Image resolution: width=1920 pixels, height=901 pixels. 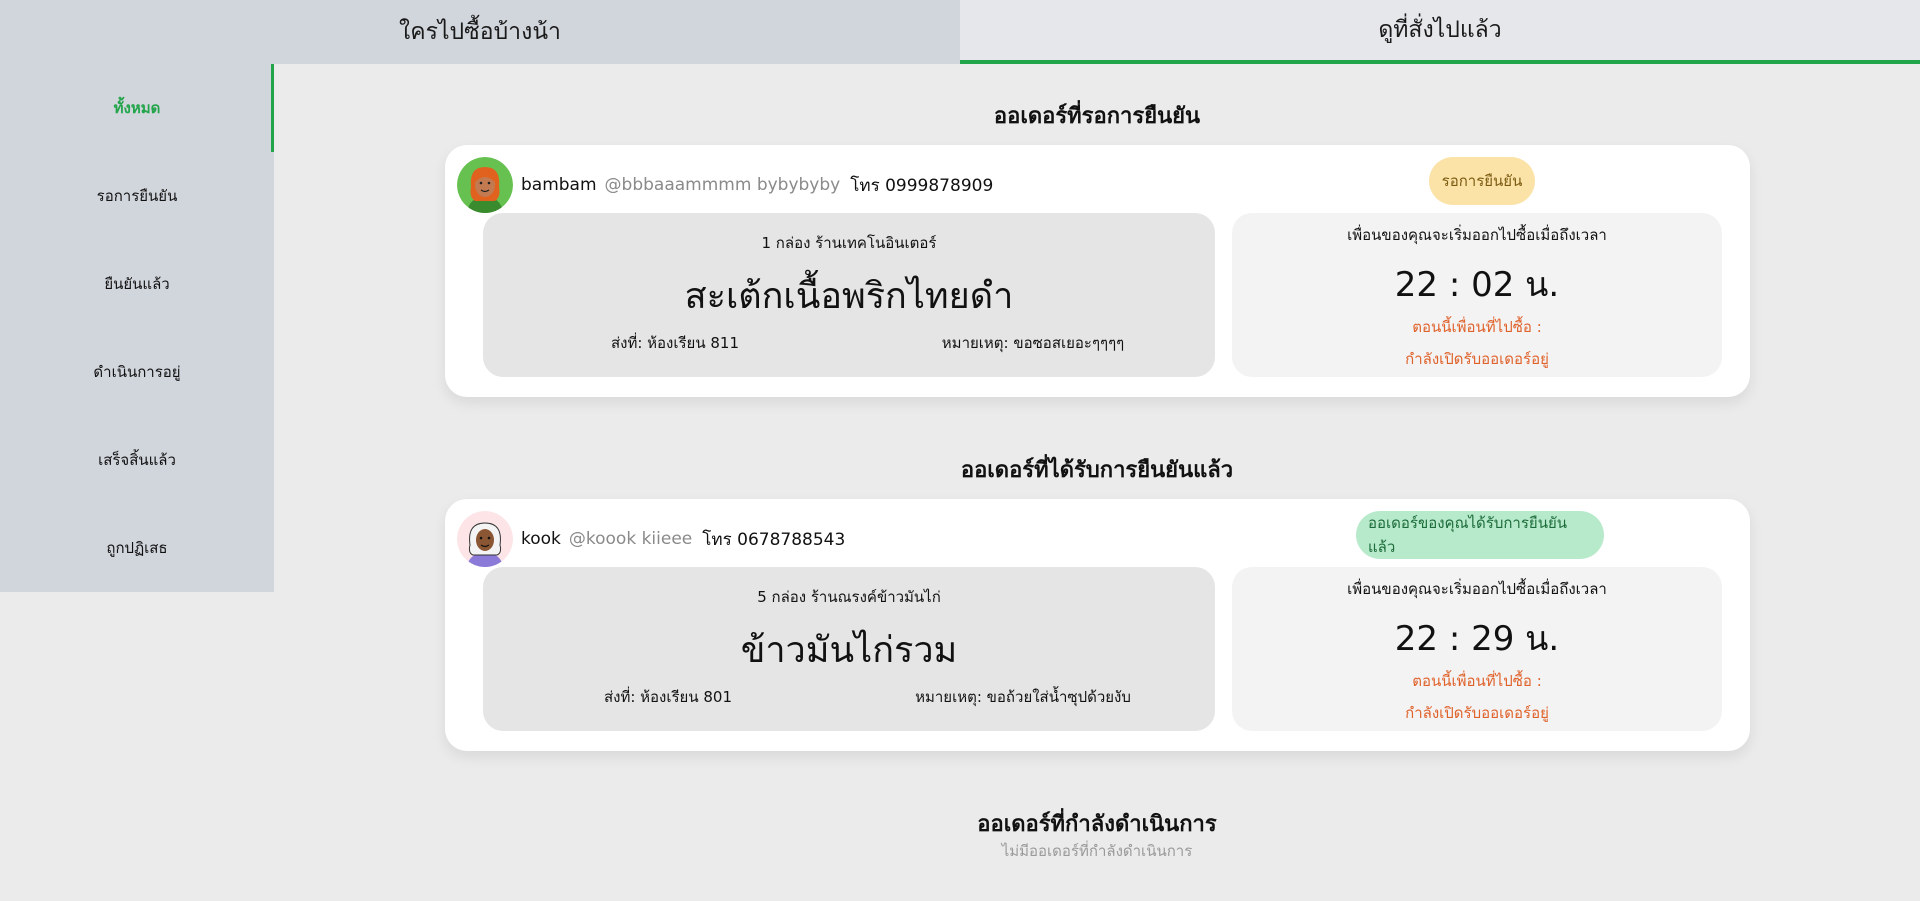 I want to click on phone-number: โทร 0678788543, so click(x=774, y=539).